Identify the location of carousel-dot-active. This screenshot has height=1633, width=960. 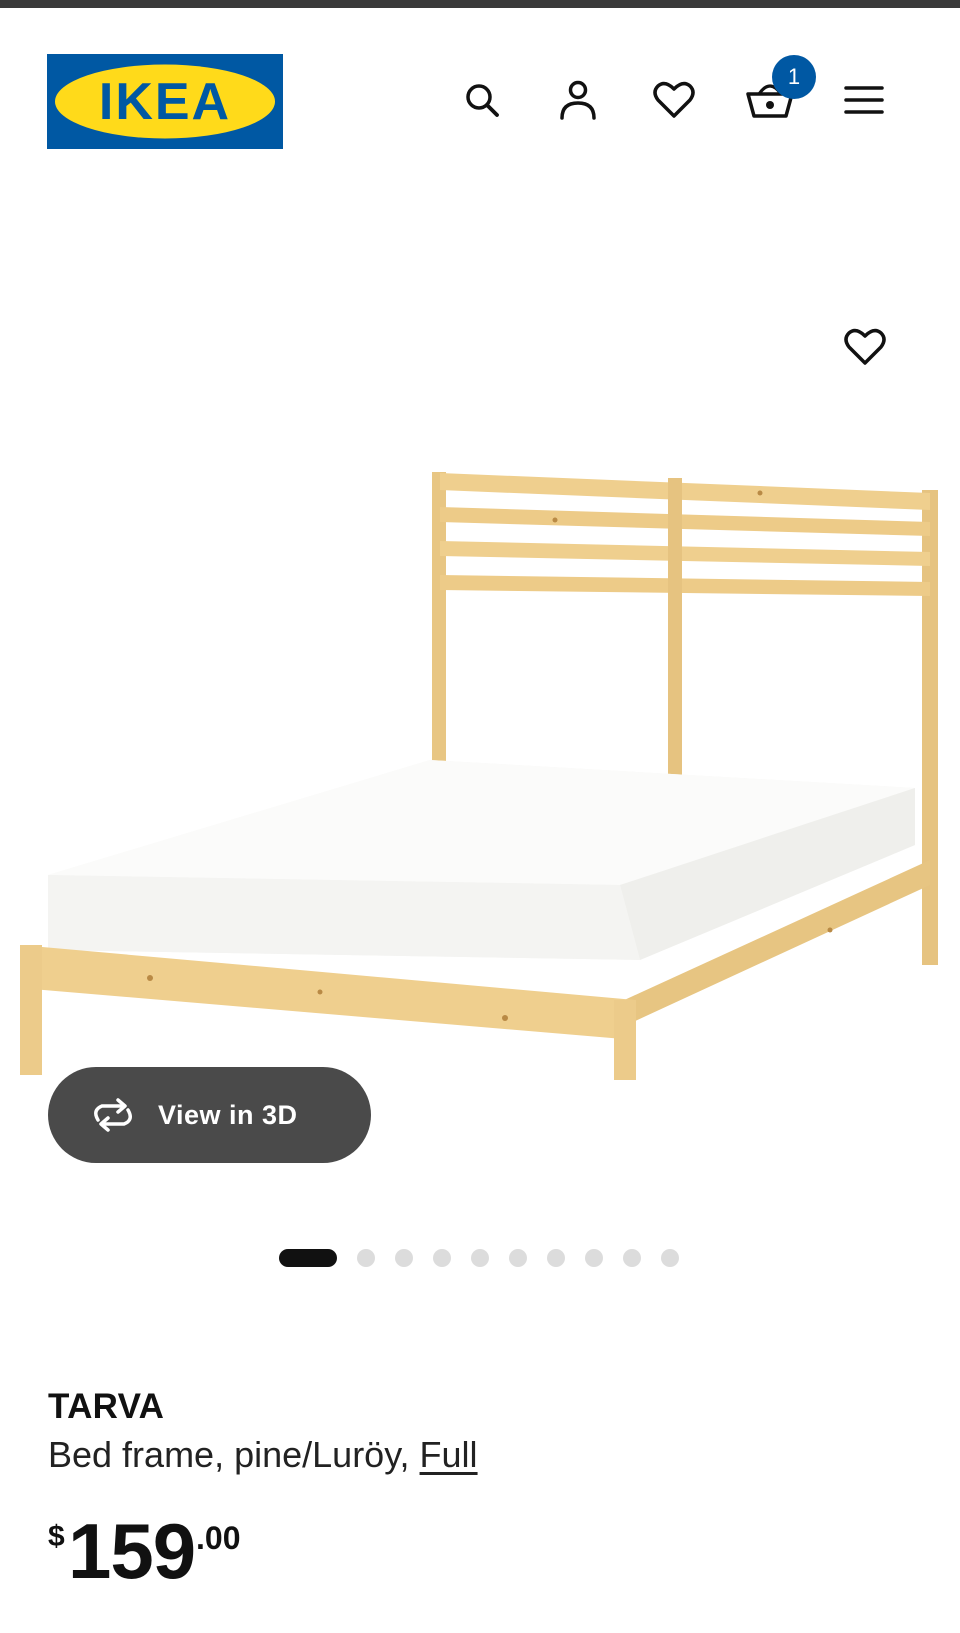
(308, 1258).